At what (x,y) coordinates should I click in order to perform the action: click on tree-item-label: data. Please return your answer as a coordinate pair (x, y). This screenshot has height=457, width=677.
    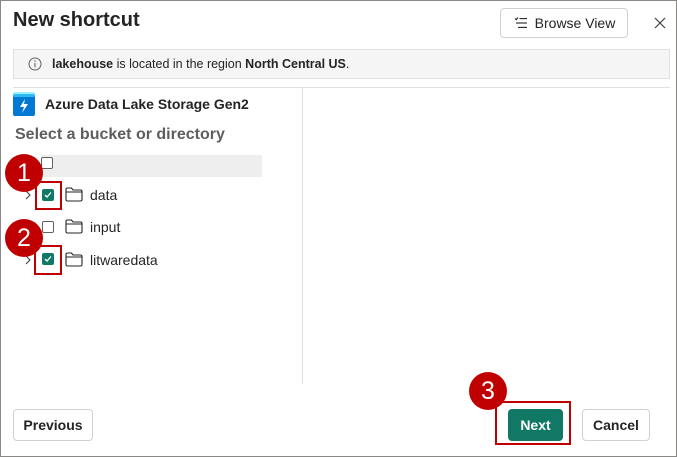
    Looking at the image, I should click on (103, 195).